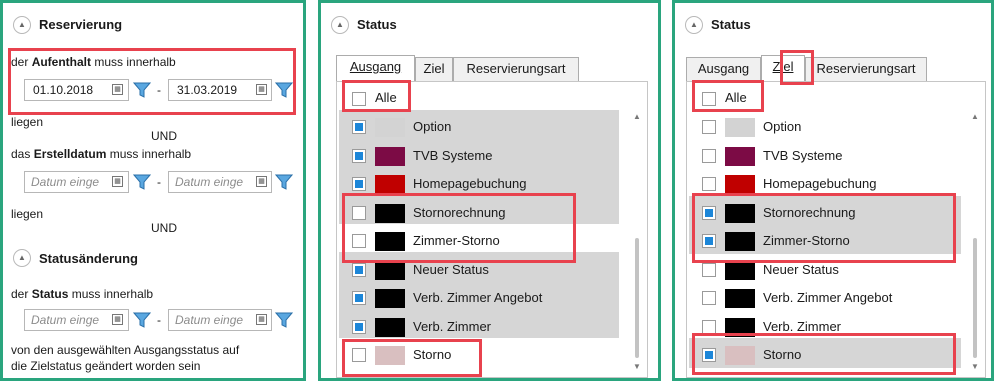 The image size is (994, 381). Describe the element at coordinates (82, 294) in the screenshot. I see `status-label: der Status muss innerhalb` at that location.